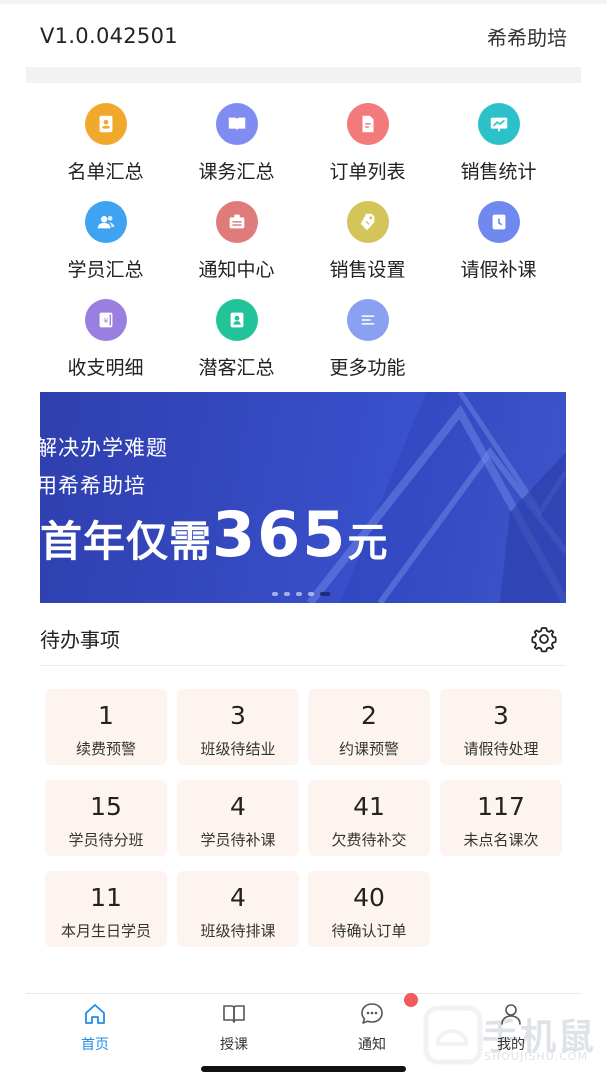  I want to click on todo-card-students-makeup: 4 学员待补课, so click(238, 818).